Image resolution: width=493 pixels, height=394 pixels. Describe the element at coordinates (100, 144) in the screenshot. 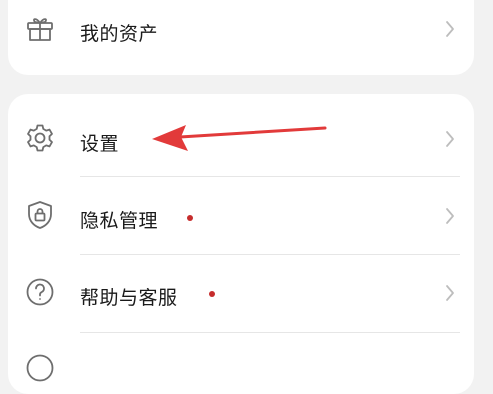

I see `menu-item-settings-label: 设置` at that location.